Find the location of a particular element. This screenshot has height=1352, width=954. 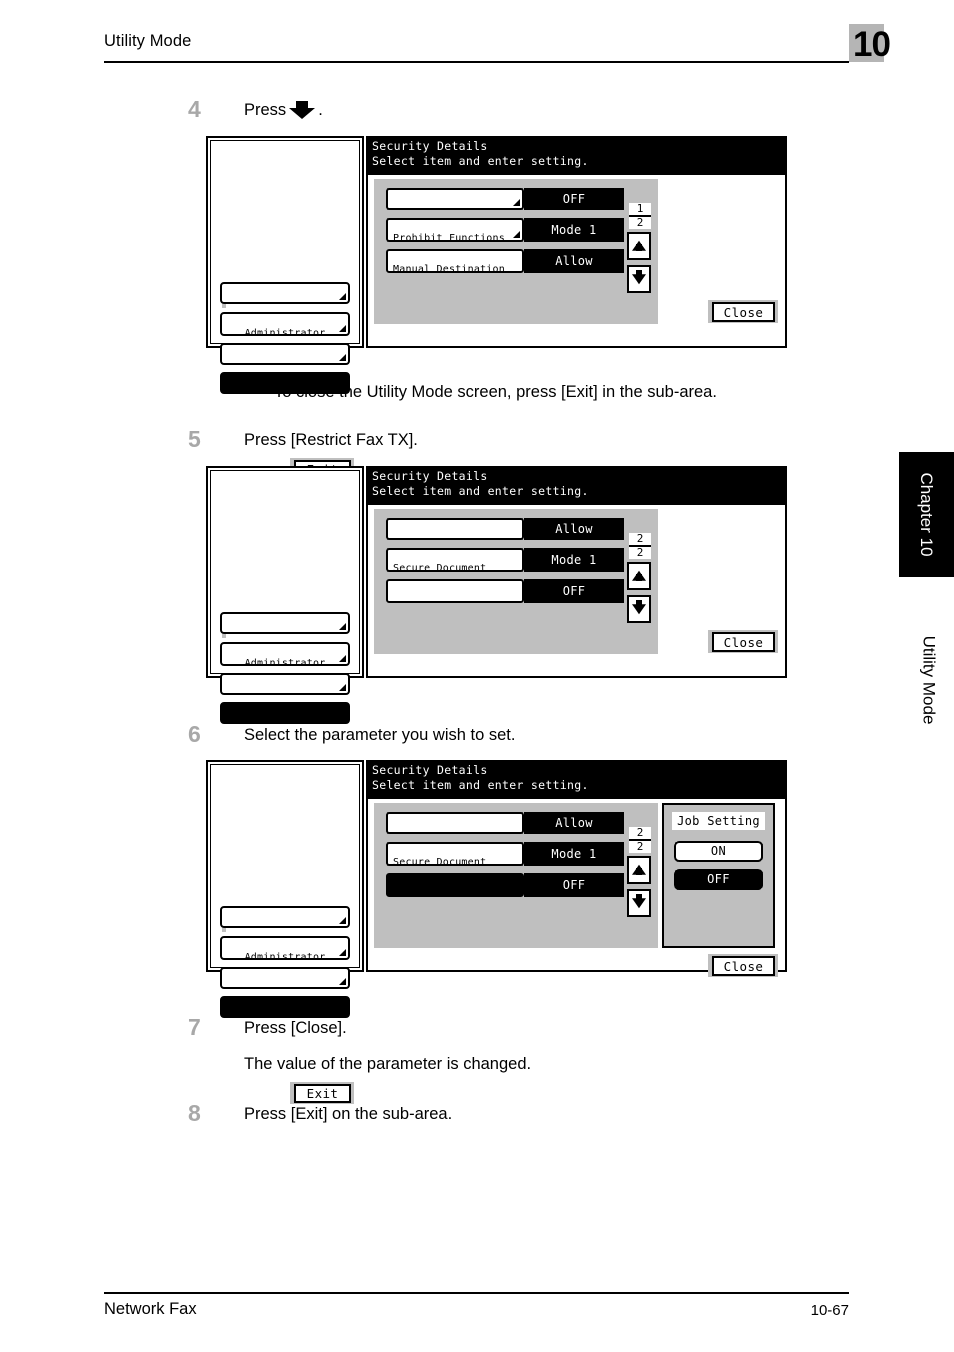

page-title: Utility Mode is located at coordinates (148, 41).